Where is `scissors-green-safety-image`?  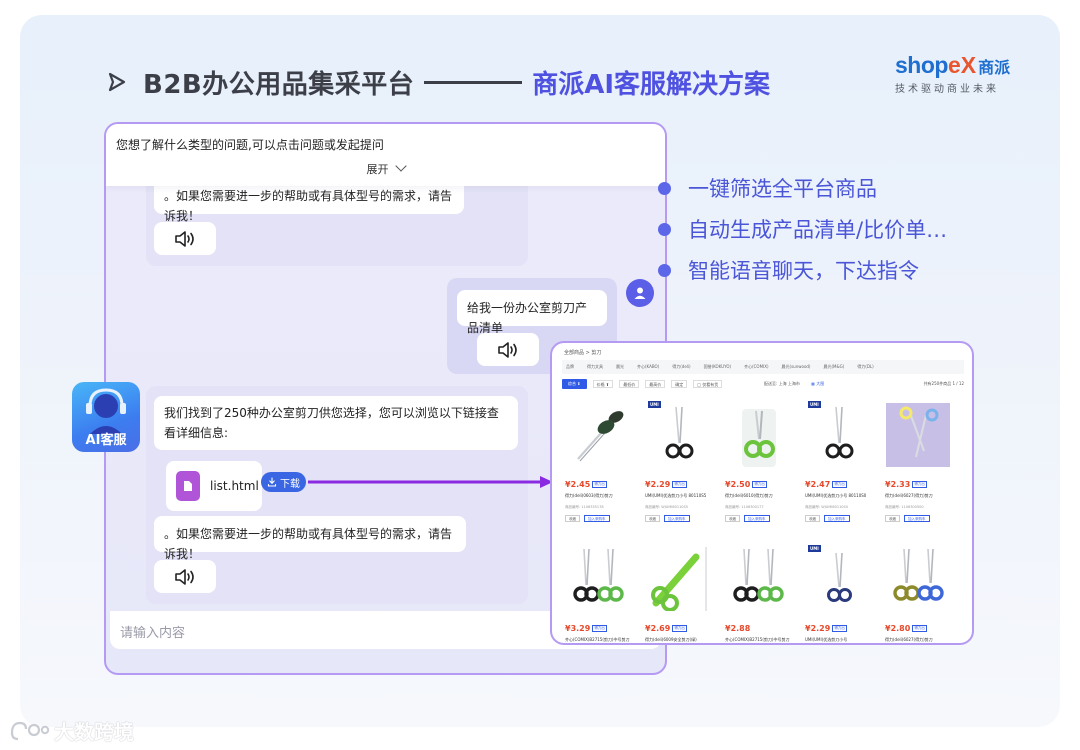 scissors-green-safety-image is located at coordinates (679, 579).